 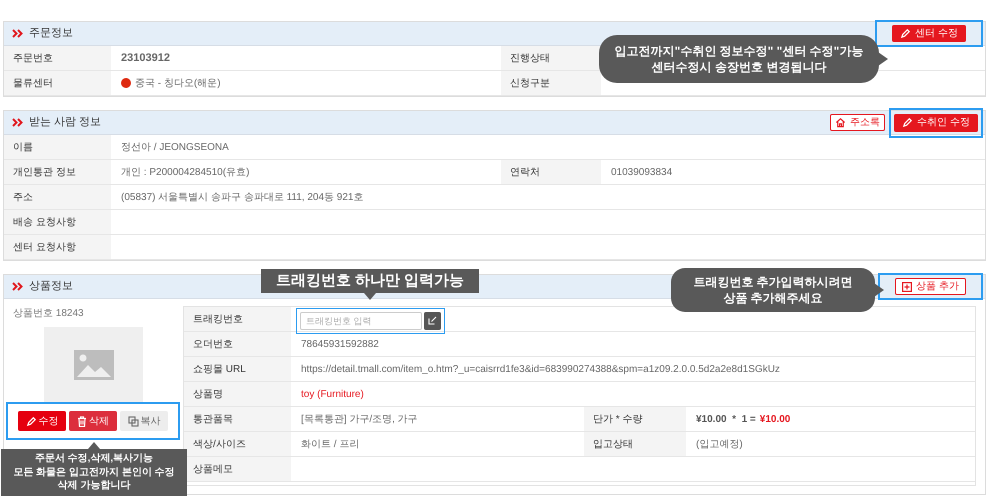 I want to click on field-label: 상품메모, so click(x=237, y=469).